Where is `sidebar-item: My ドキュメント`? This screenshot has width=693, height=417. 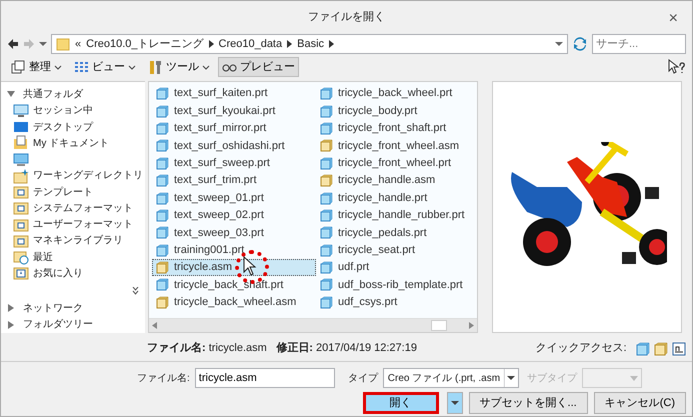
sidebar-item: My ドキュメント is located at coordinates (76, 143).